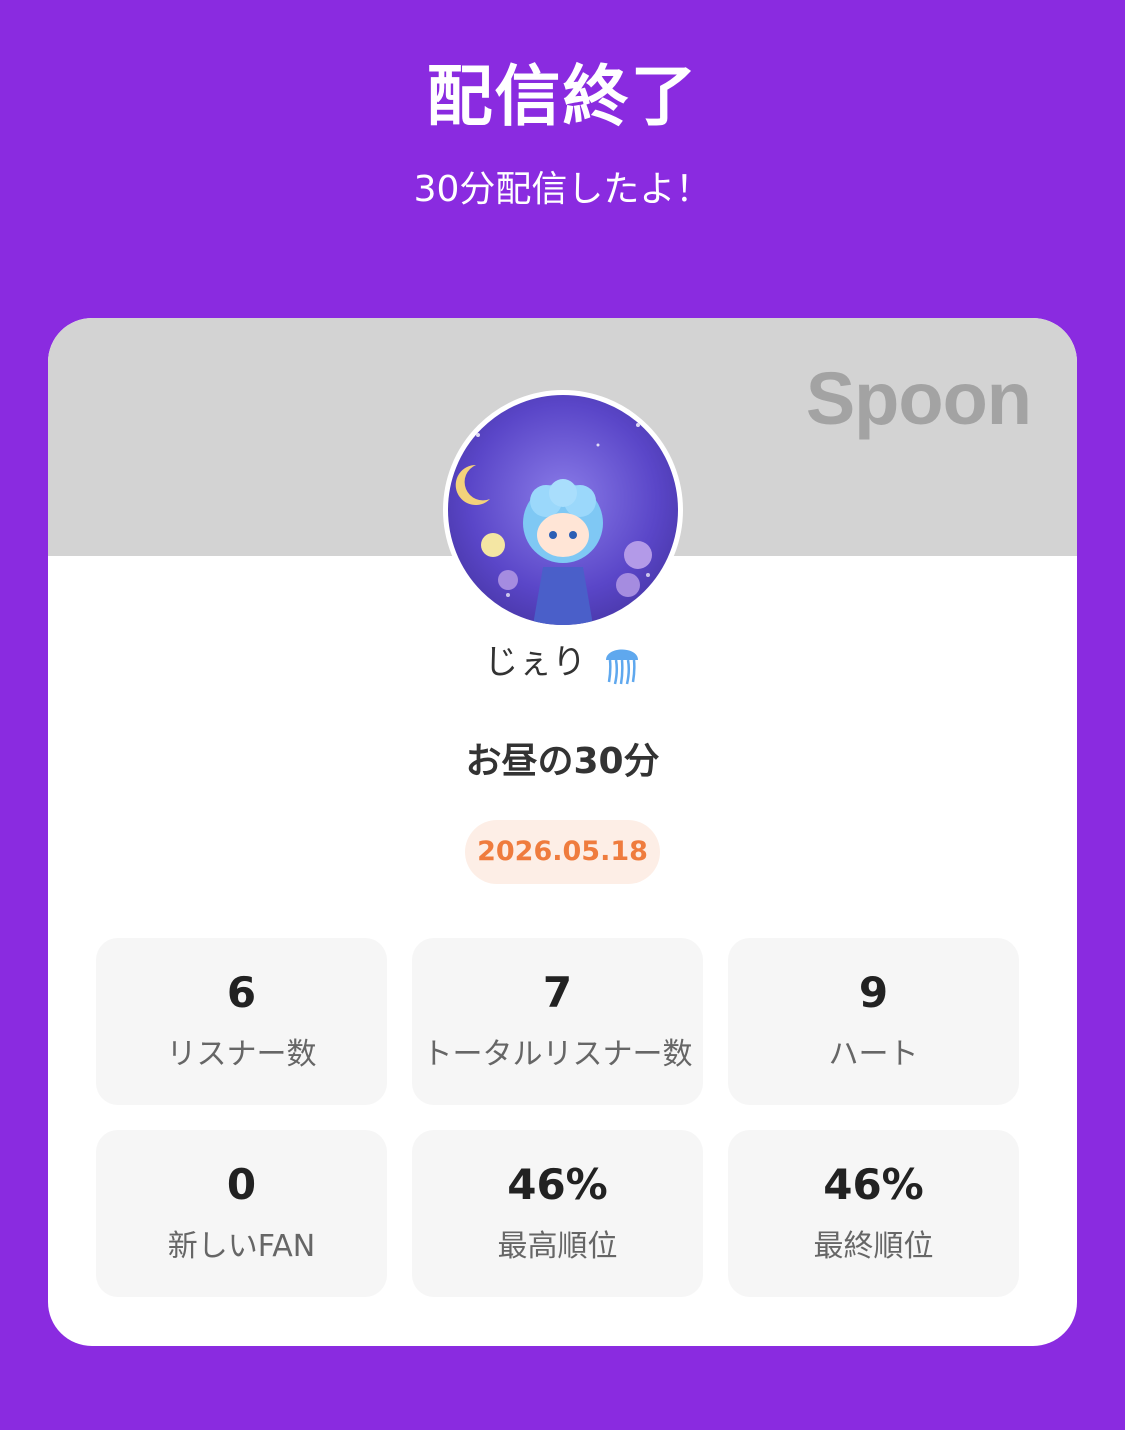  What do you see at coordinates (873, 1054) in the screenshot?
I see `stat-label: ハート` at bounding box center [873, 1054].